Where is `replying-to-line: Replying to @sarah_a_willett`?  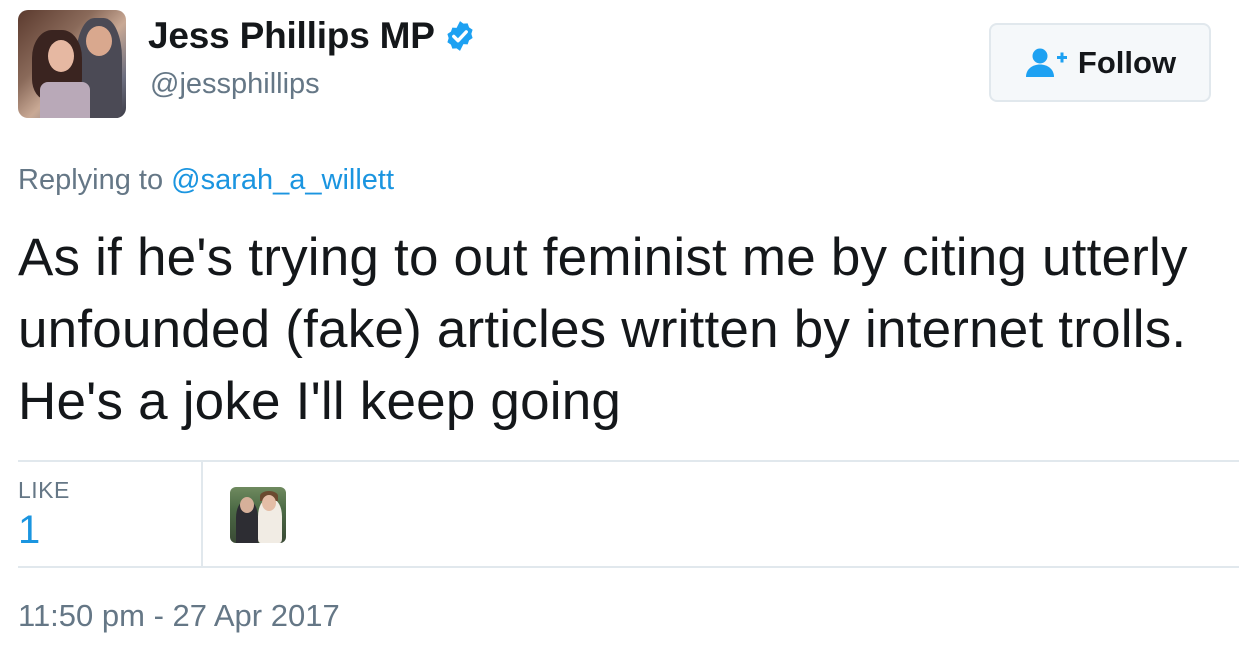
replying-to-line: Replying to @sarah_a_willett is located at coordinates (206, 180).